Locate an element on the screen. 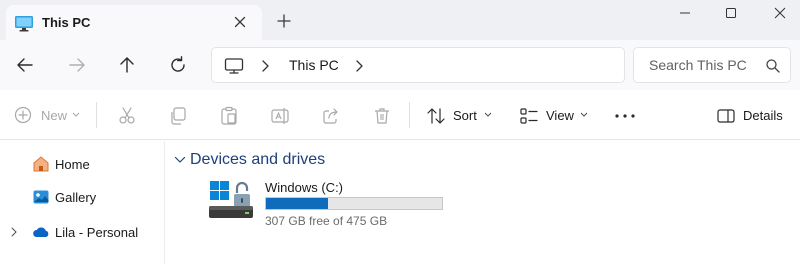 The height and width of the screenshot is (264, 800). arrow-left-icon is located at coordinates (25, 65).